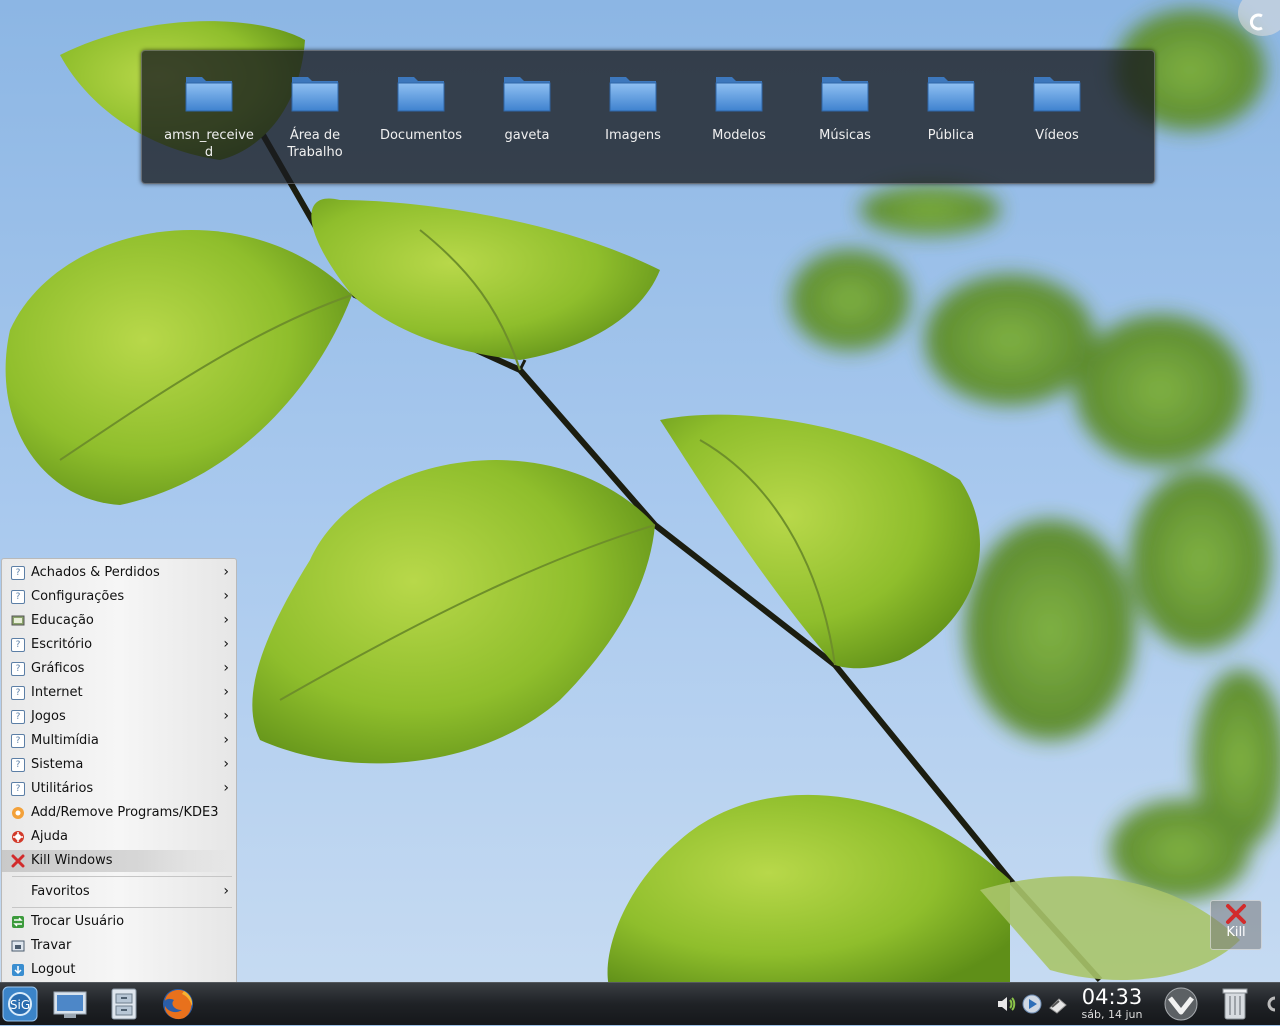 Image resolution: width=1280 pixels, height=1026 pixels. Describe the element at coordinates (1032, 1004) in the screenshot. I see `media-player-icon` at that location.